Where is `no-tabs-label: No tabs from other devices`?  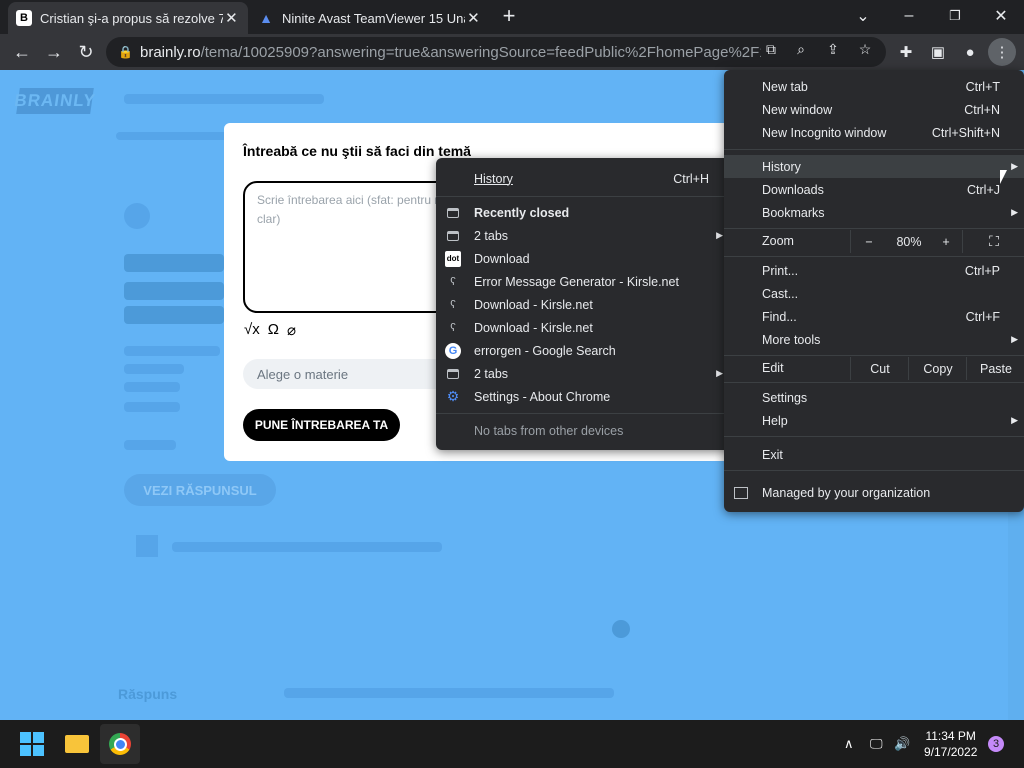 no-tabs-label: No tabs from other devices is located at coordinates (549, 430).